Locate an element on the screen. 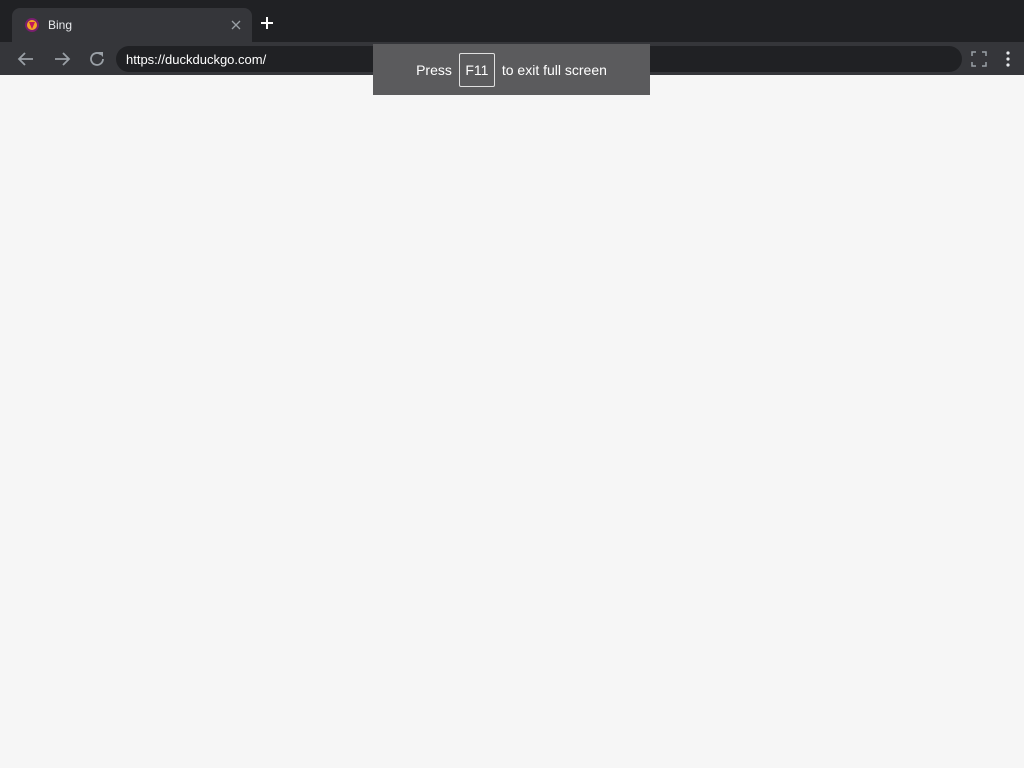 The image size is (1024, 768). notice-prefix: Press is located at coordinates (434, 69).